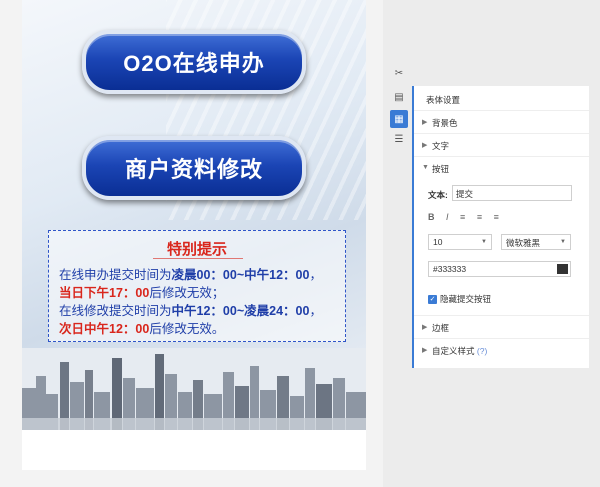 This screenshot has height=487, width=600. Describe the element at coordinates (115, 275) in the screenshot. I see `notice-text: 在线申办提交时间为` at that location.